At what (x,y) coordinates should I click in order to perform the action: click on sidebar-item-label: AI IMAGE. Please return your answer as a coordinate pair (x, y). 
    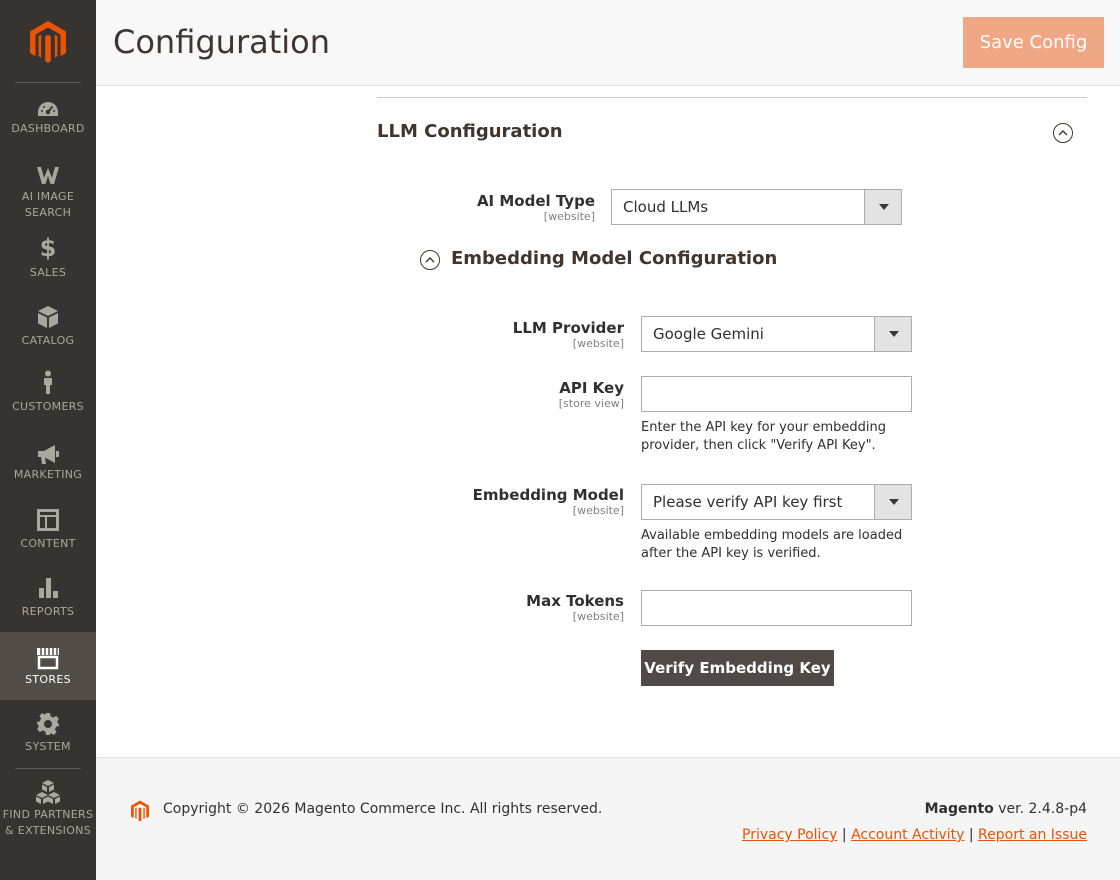
    Looking at the image, I should click on (48, 196).